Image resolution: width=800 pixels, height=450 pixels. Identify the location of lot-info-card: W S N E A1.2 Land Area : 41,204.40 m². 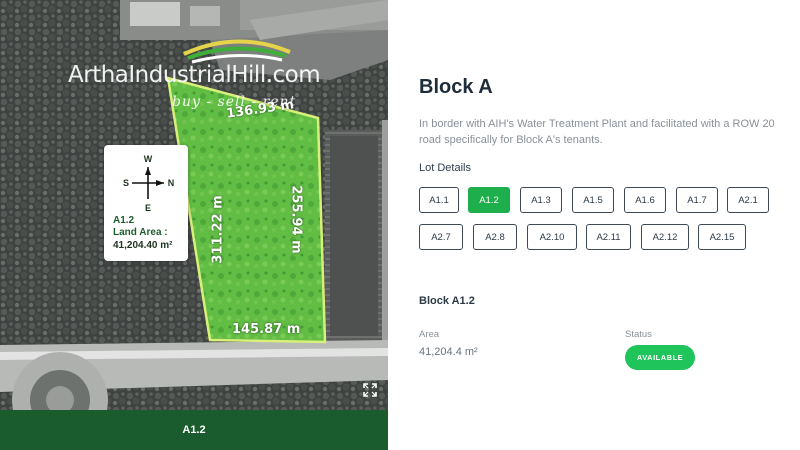
(146, 203).